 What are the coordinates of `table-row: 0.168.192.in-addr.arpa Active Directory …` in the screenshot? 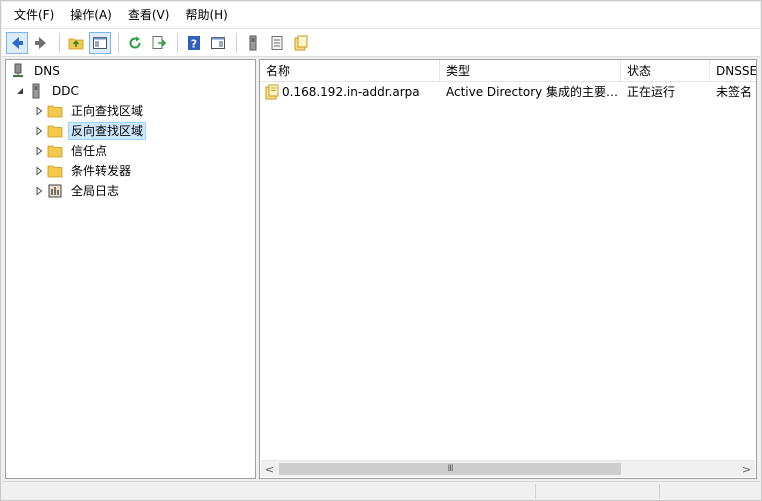 It's located at (508, 92).